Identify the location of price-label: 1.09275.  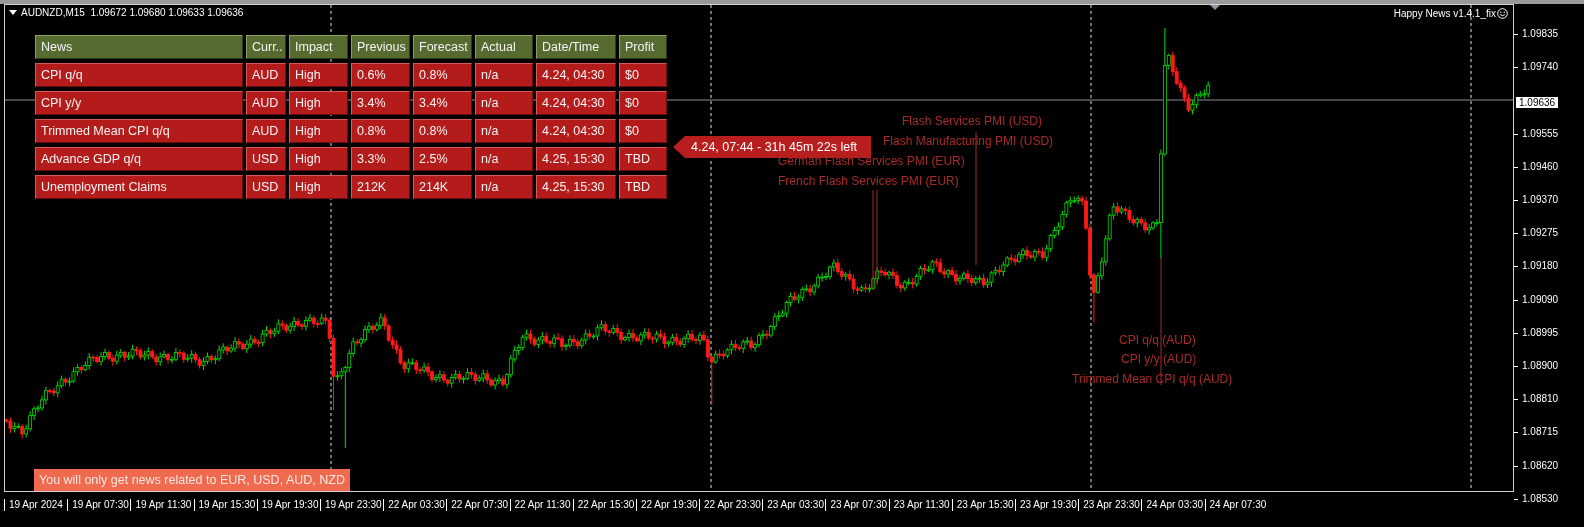
(1536, 233).